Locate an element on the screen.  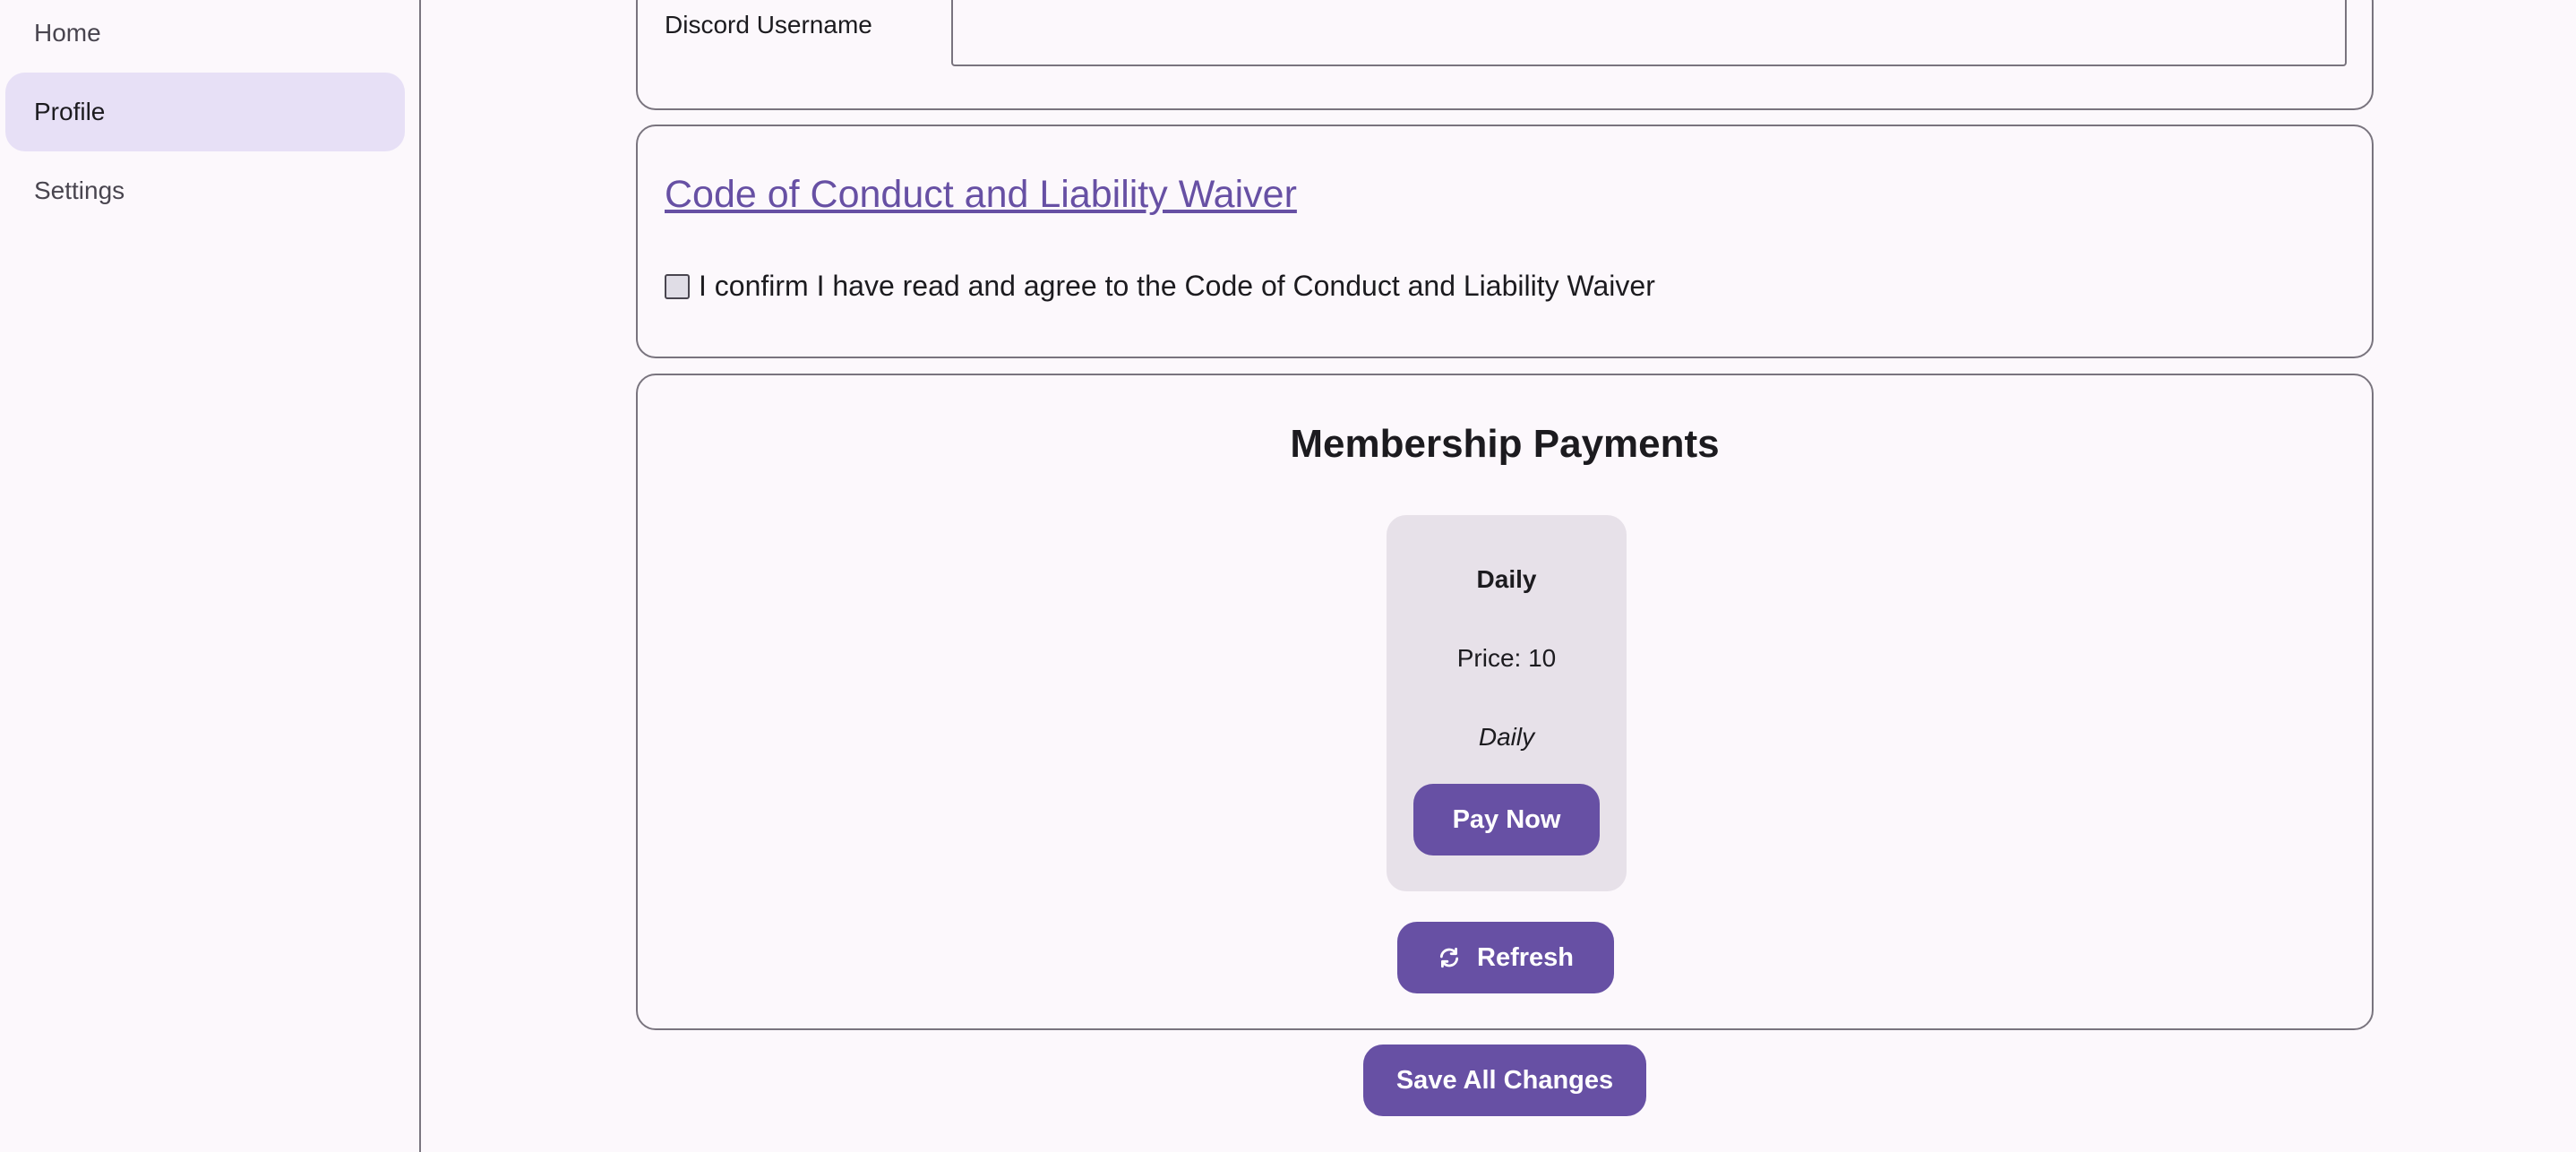
plan-card-daily: Daily Price: 10 Daily Pay Now is located at coordinates (1507, 703).